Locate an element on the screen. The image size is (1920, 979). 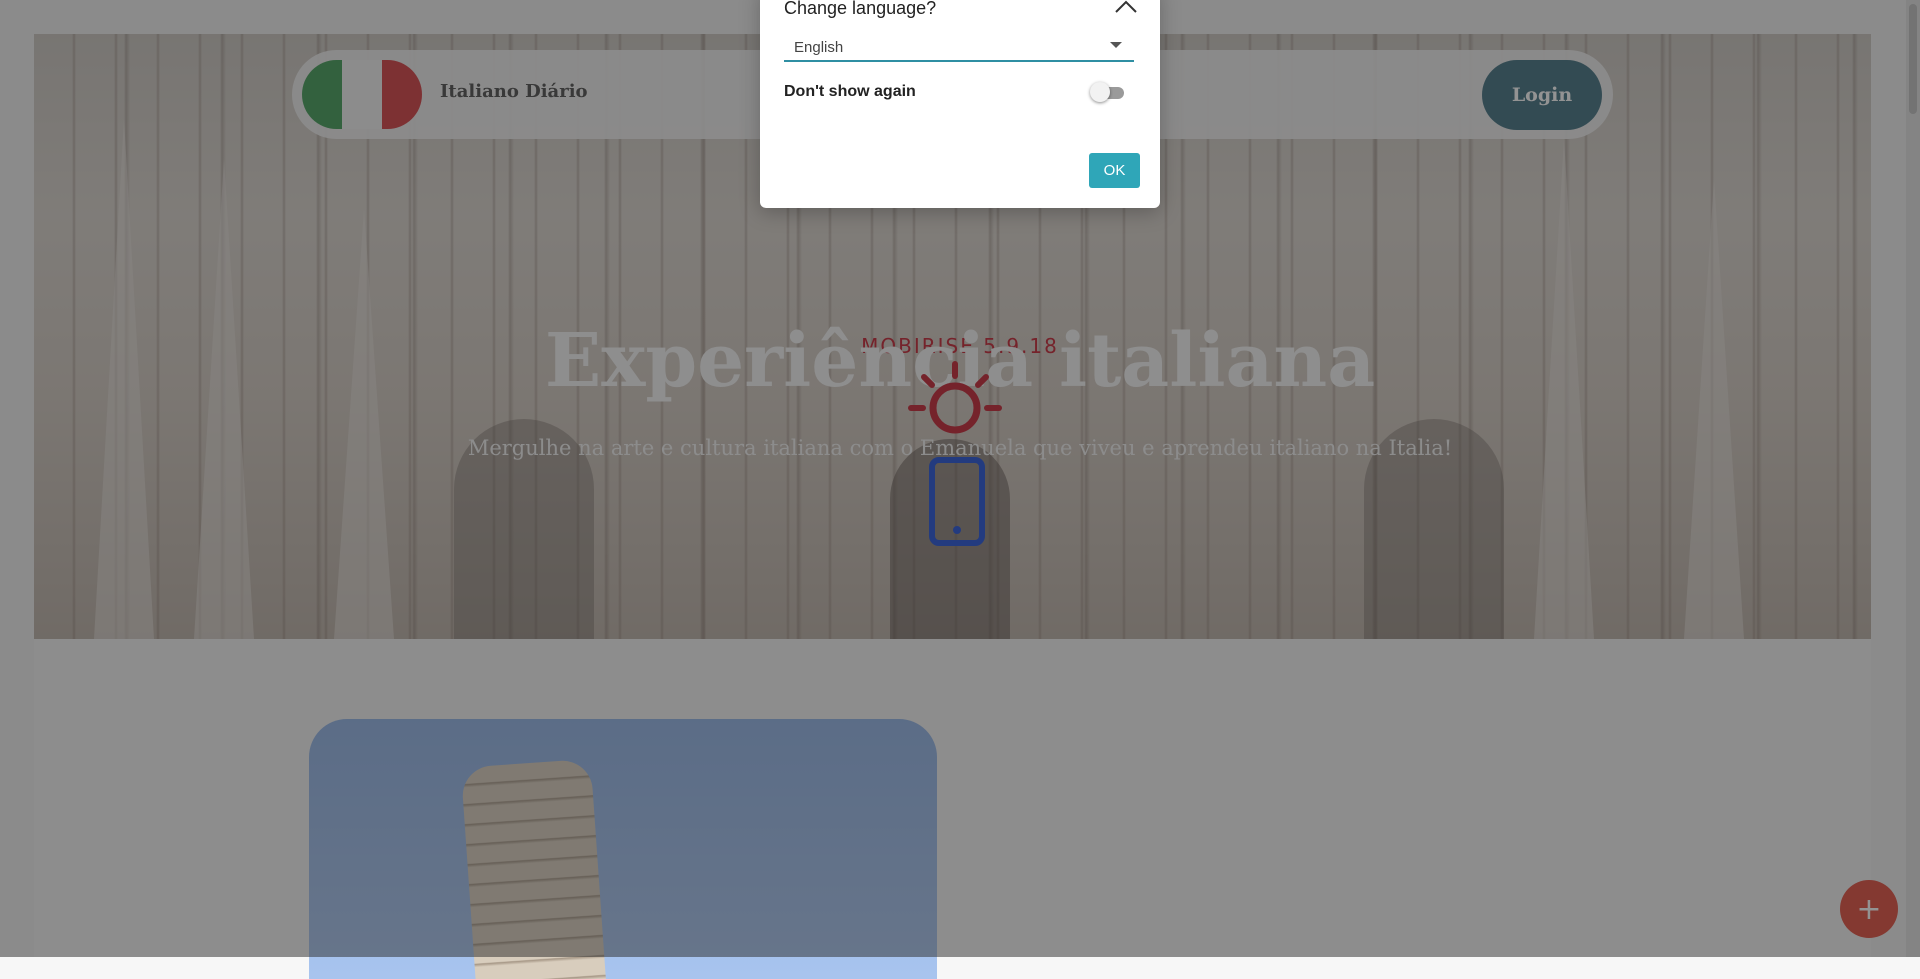
dont-show-again-toggle is located at coordinates (1108, 92).